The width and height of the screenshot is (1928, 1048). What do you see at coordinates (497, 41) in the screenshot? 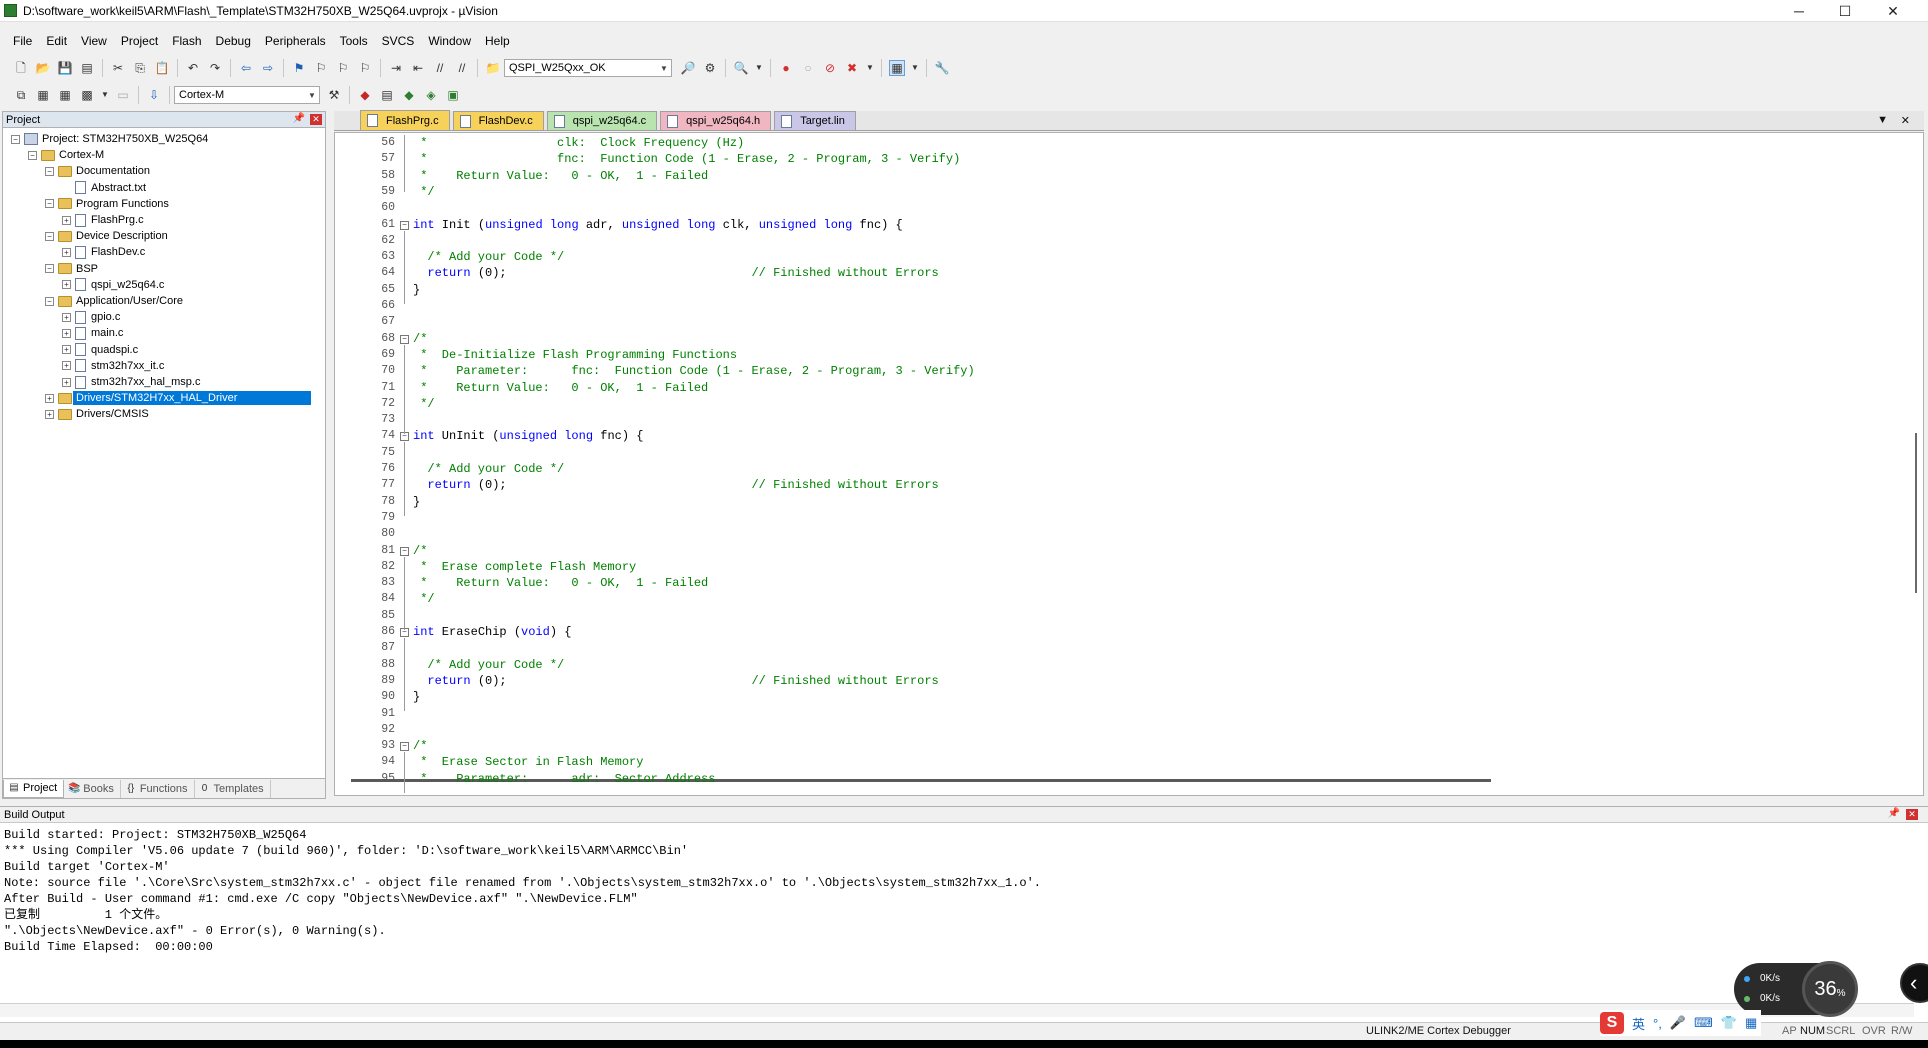
I see `menu-item-help: Help` at bounding box center [497, 41].